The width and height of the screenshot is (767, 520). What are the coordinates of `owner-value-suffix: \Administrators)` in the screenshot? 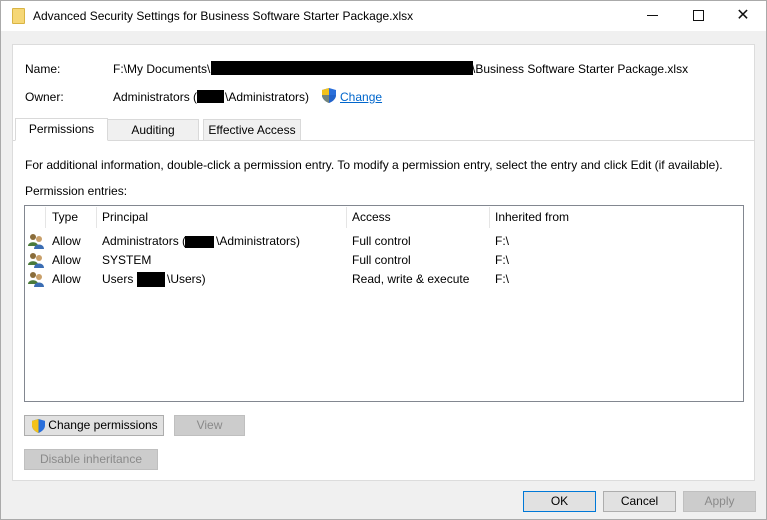 It's located at (267, 97).